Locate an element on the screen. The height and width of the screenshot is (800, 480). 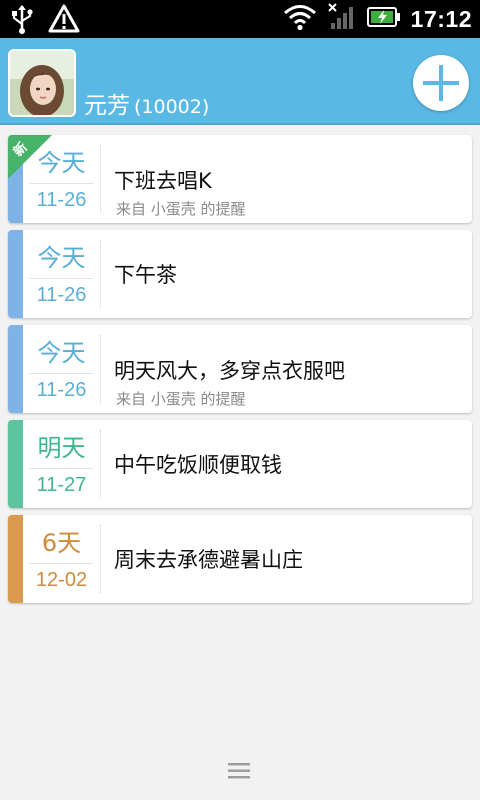
card-date-label: 12-02 is located at coordinates (61, 580).